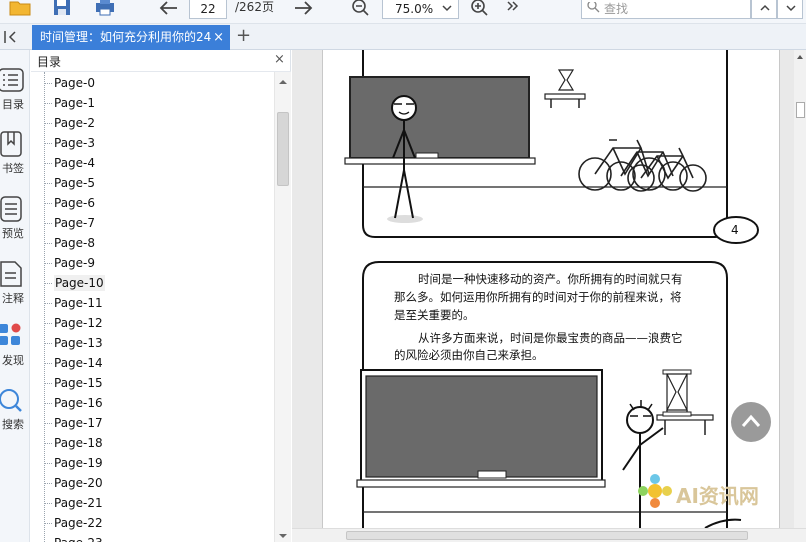 This screenshot has width=806, height=542. Describe the element at coordinates (72, 323) in the screenshot. I see `toc-item: Page-12` at that location.